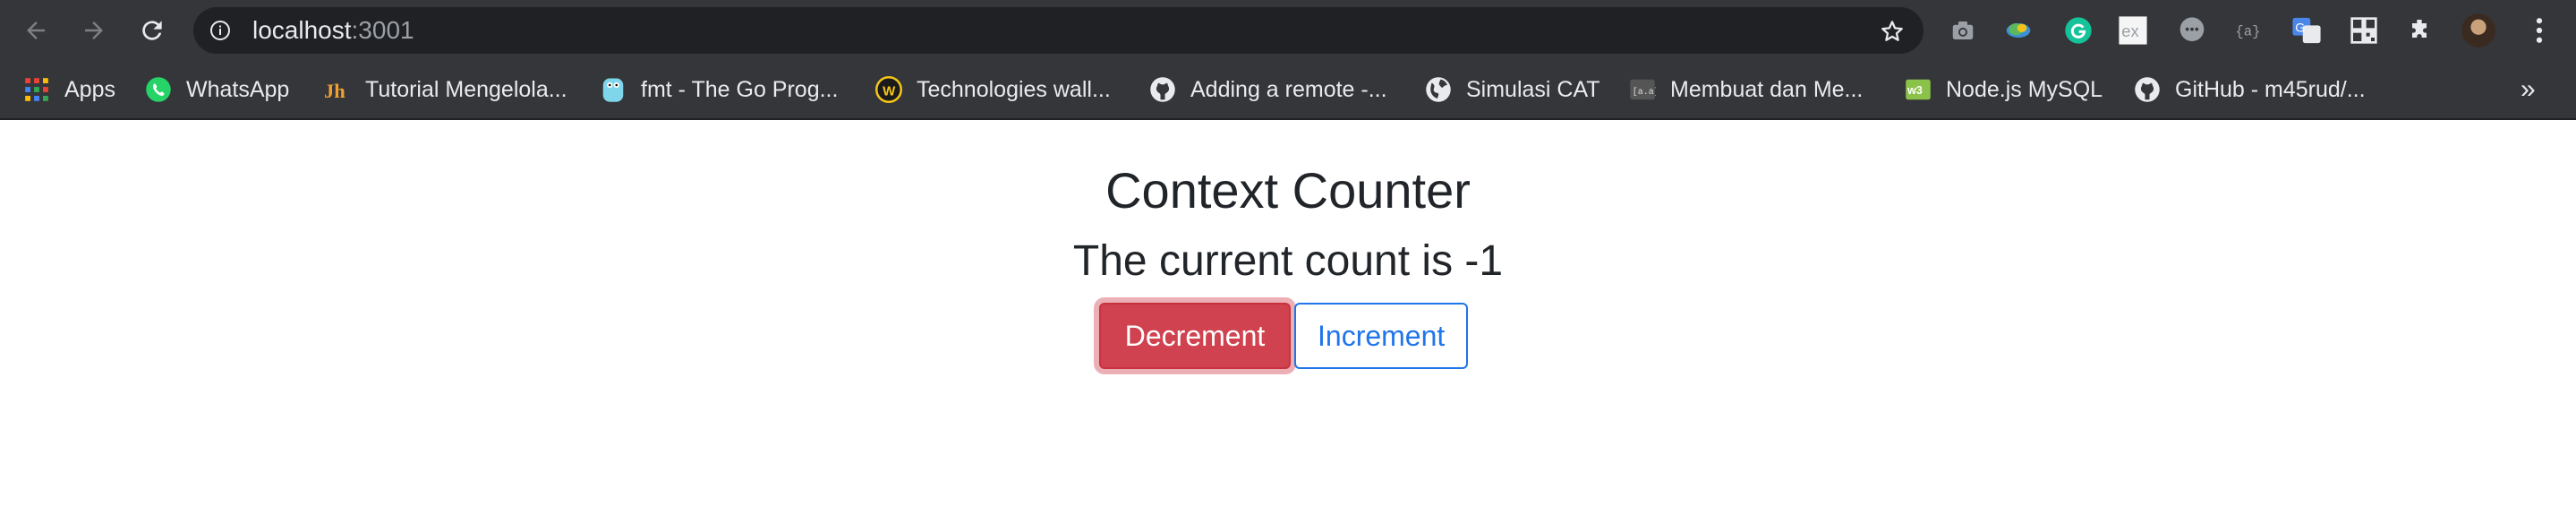 This screenshot has width=2576, height=532. Describe the element at coordinates (302, 30) in the screenshot. I see `url-host: localhost` at that location.